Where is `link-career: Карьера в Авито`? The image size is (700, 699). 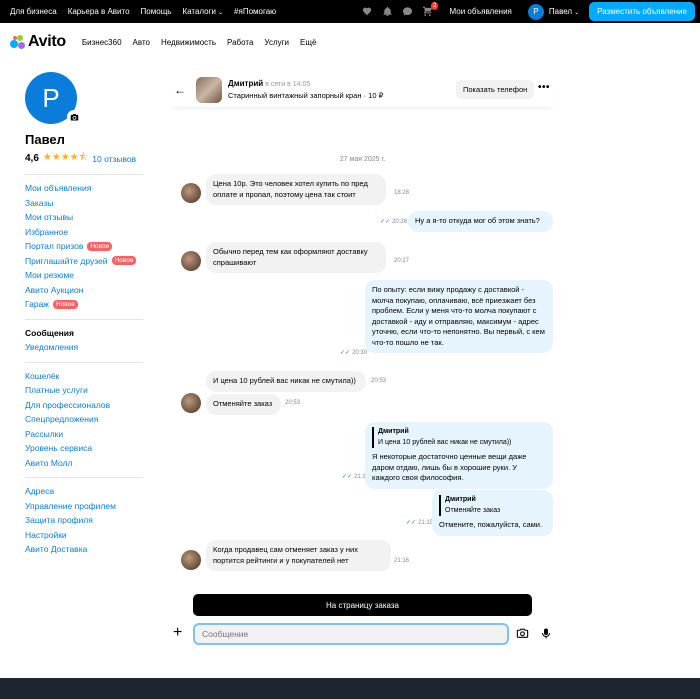
link-career: Карьера в Авито is located at coordinates (99, 11).